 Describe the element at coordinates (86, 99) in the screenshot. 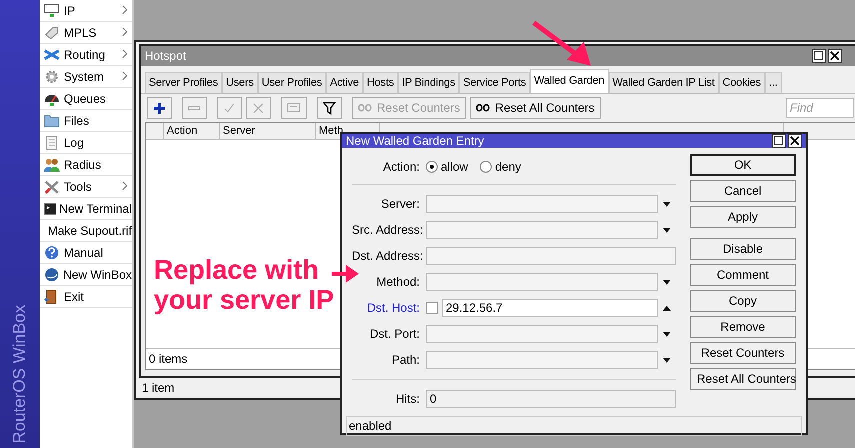

I see `sidebar-item: Queues` at that location.